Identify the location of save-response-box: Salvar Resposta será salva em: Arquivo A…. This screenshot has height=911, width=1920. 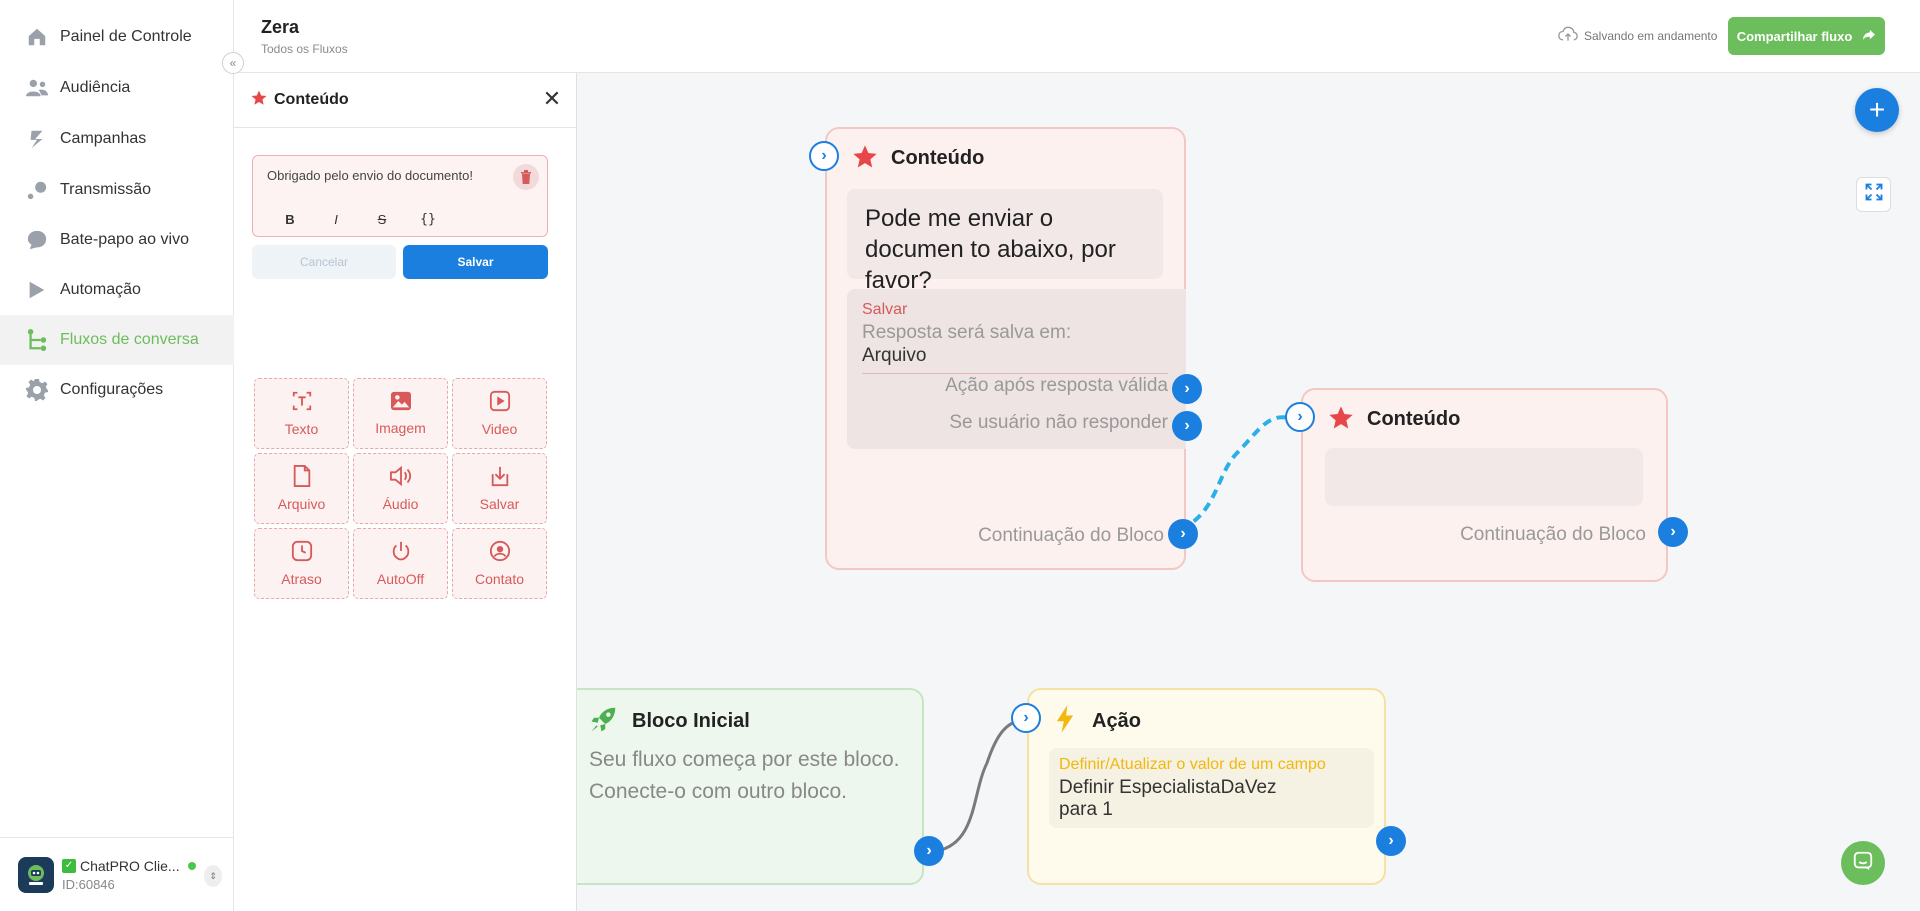
(1016, 369).